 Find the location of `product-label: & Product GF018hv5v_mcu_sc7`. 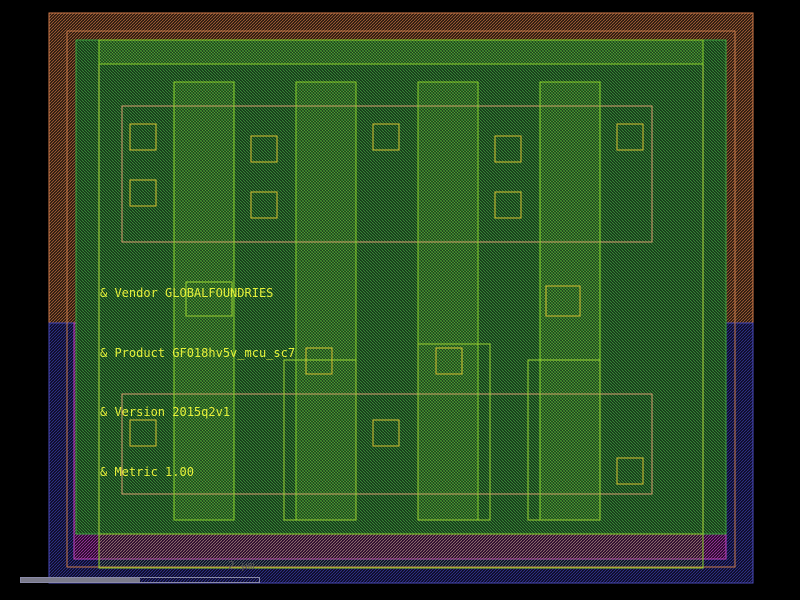

product-label: & Product GF018hv5v_mcu_sc7 is located at coordinates (198, 353).